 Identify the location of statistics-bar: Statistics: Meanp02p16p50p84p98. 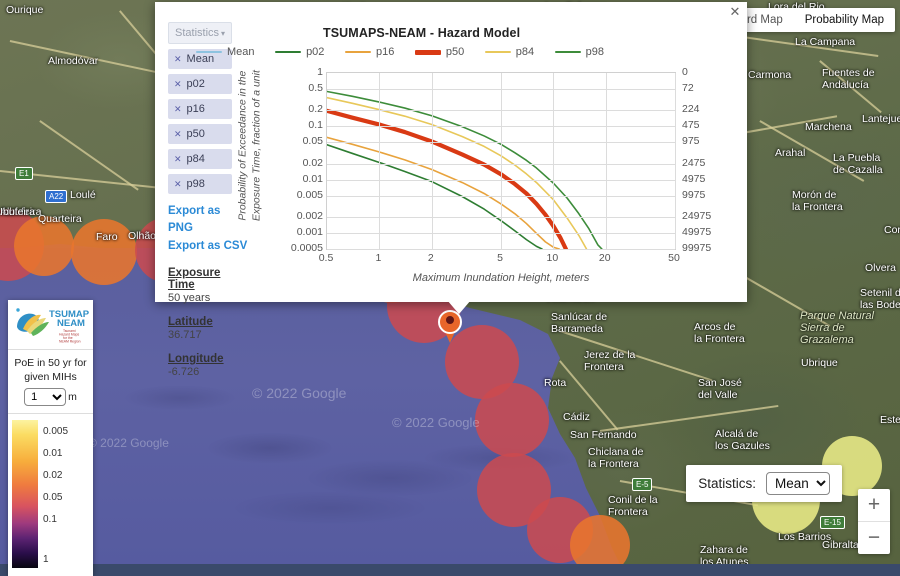
(764, 483).